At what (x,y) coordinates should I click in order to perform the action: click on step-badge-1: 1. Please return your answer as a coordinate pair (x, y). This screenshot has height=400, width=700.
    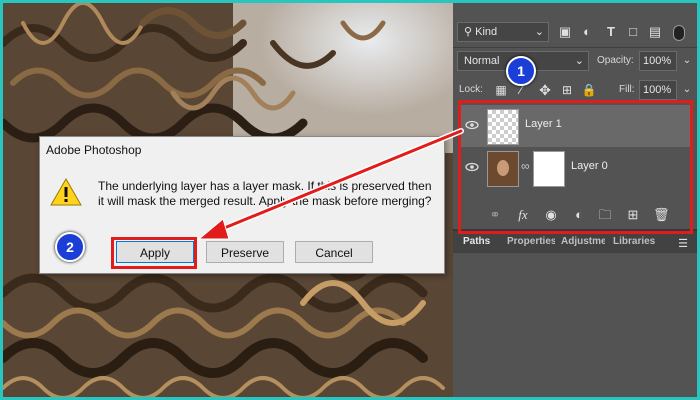
    Looking at the image, I should click on (521, 71).